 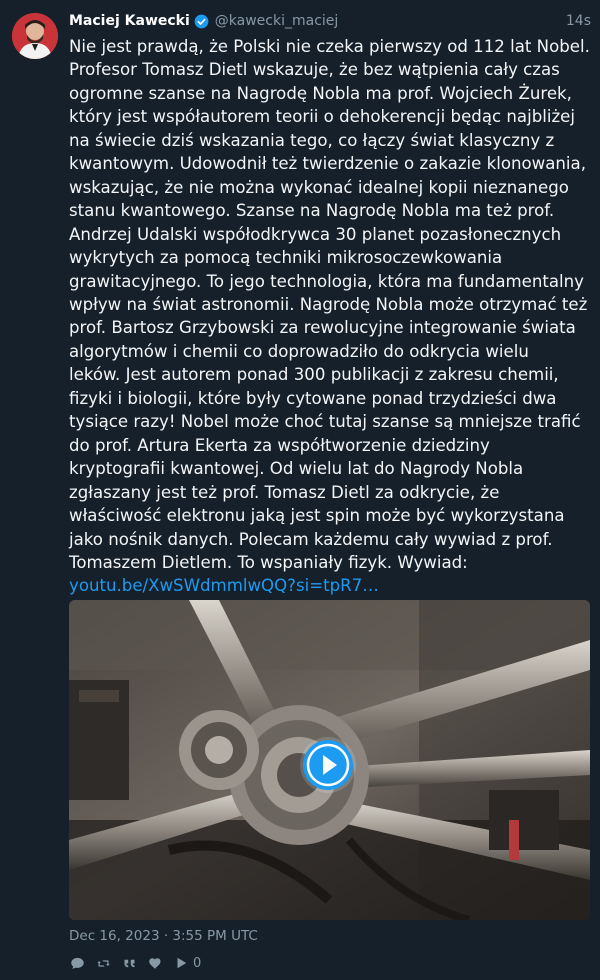 I want to click on avatar, so click(x=35, y=36).